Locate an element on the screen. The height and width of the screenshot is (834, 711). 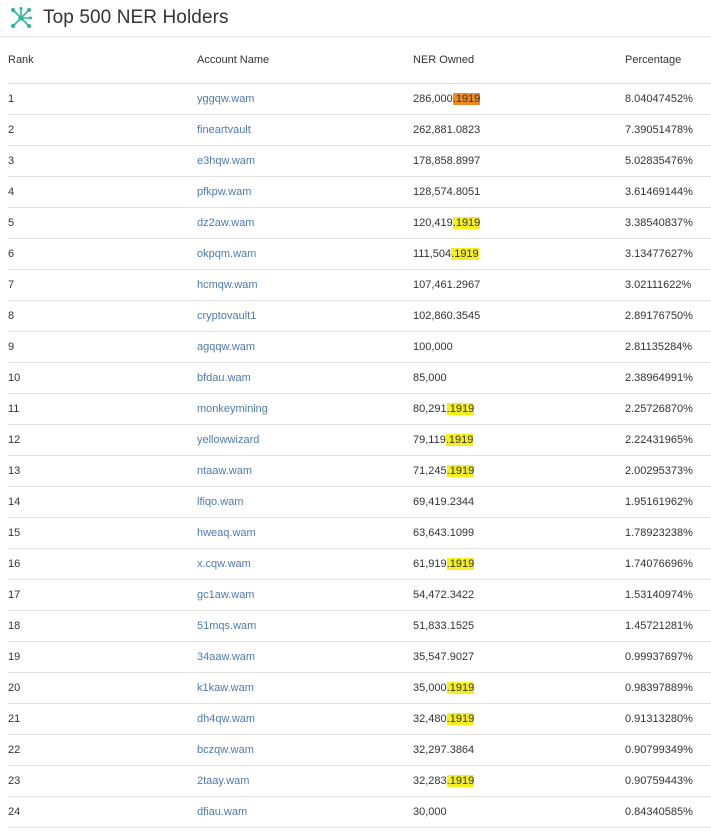
account-link: yellowwizard is located at coordinates (228, 440).